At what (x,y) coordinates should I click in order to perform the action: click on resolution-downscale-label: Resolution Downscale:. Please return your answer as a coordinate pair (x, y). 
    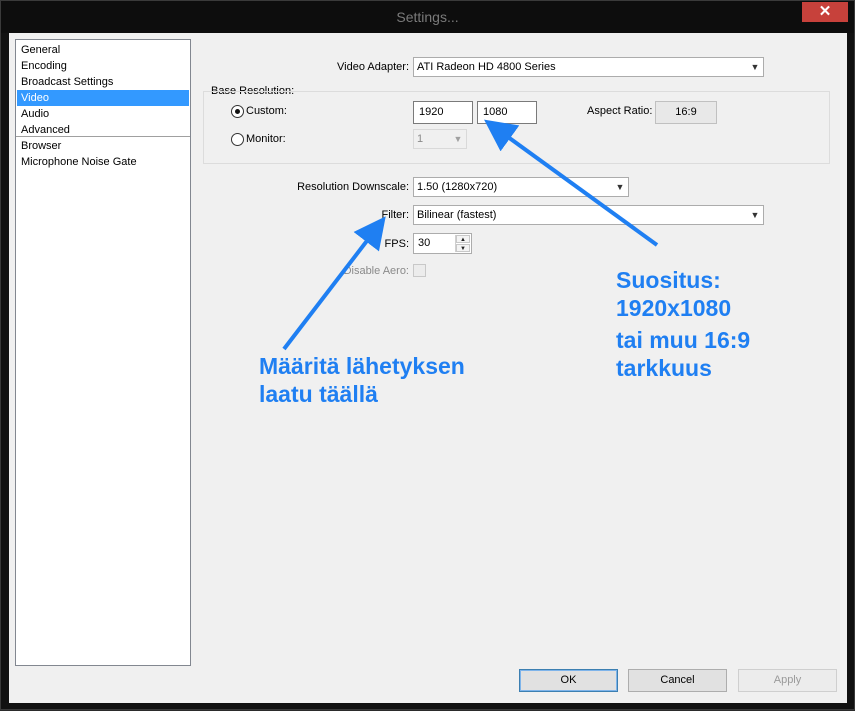
    Looking at the image, I should click on (353, 187).